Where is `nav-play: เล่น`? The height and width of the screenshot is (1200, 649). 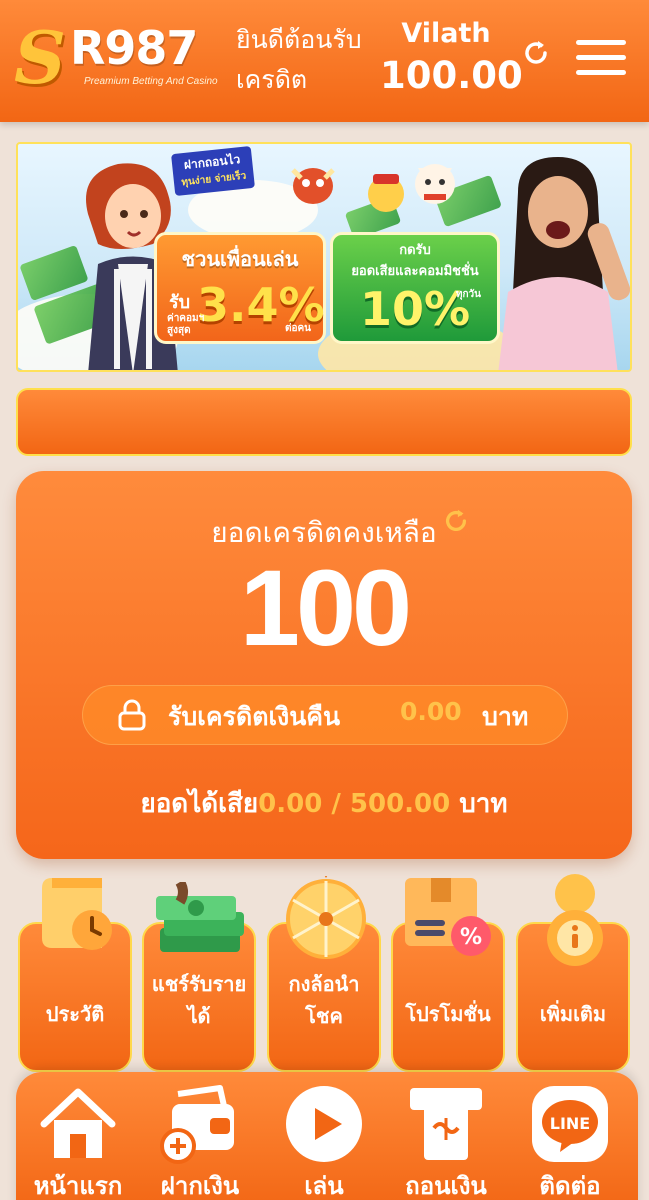 nav-play: เล่น is located at coordinates (324, 1139).